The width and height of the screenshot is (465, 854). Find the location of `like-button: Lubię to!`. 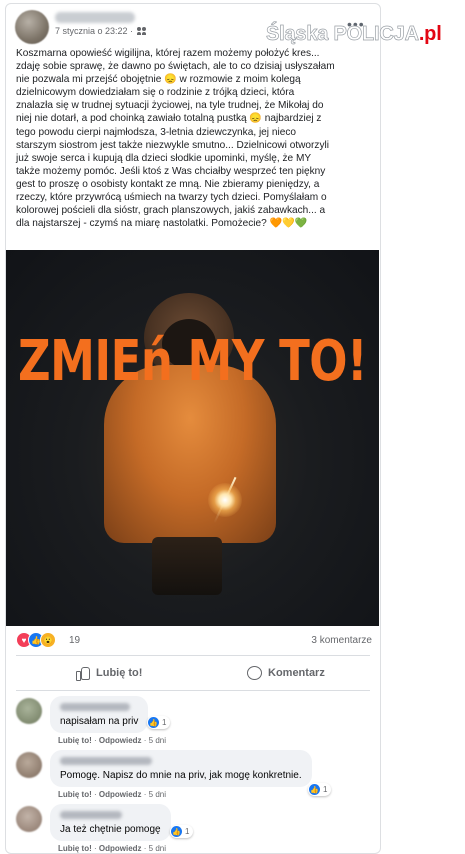

like-button: Lubię to! is located at coordinates (109, 672).